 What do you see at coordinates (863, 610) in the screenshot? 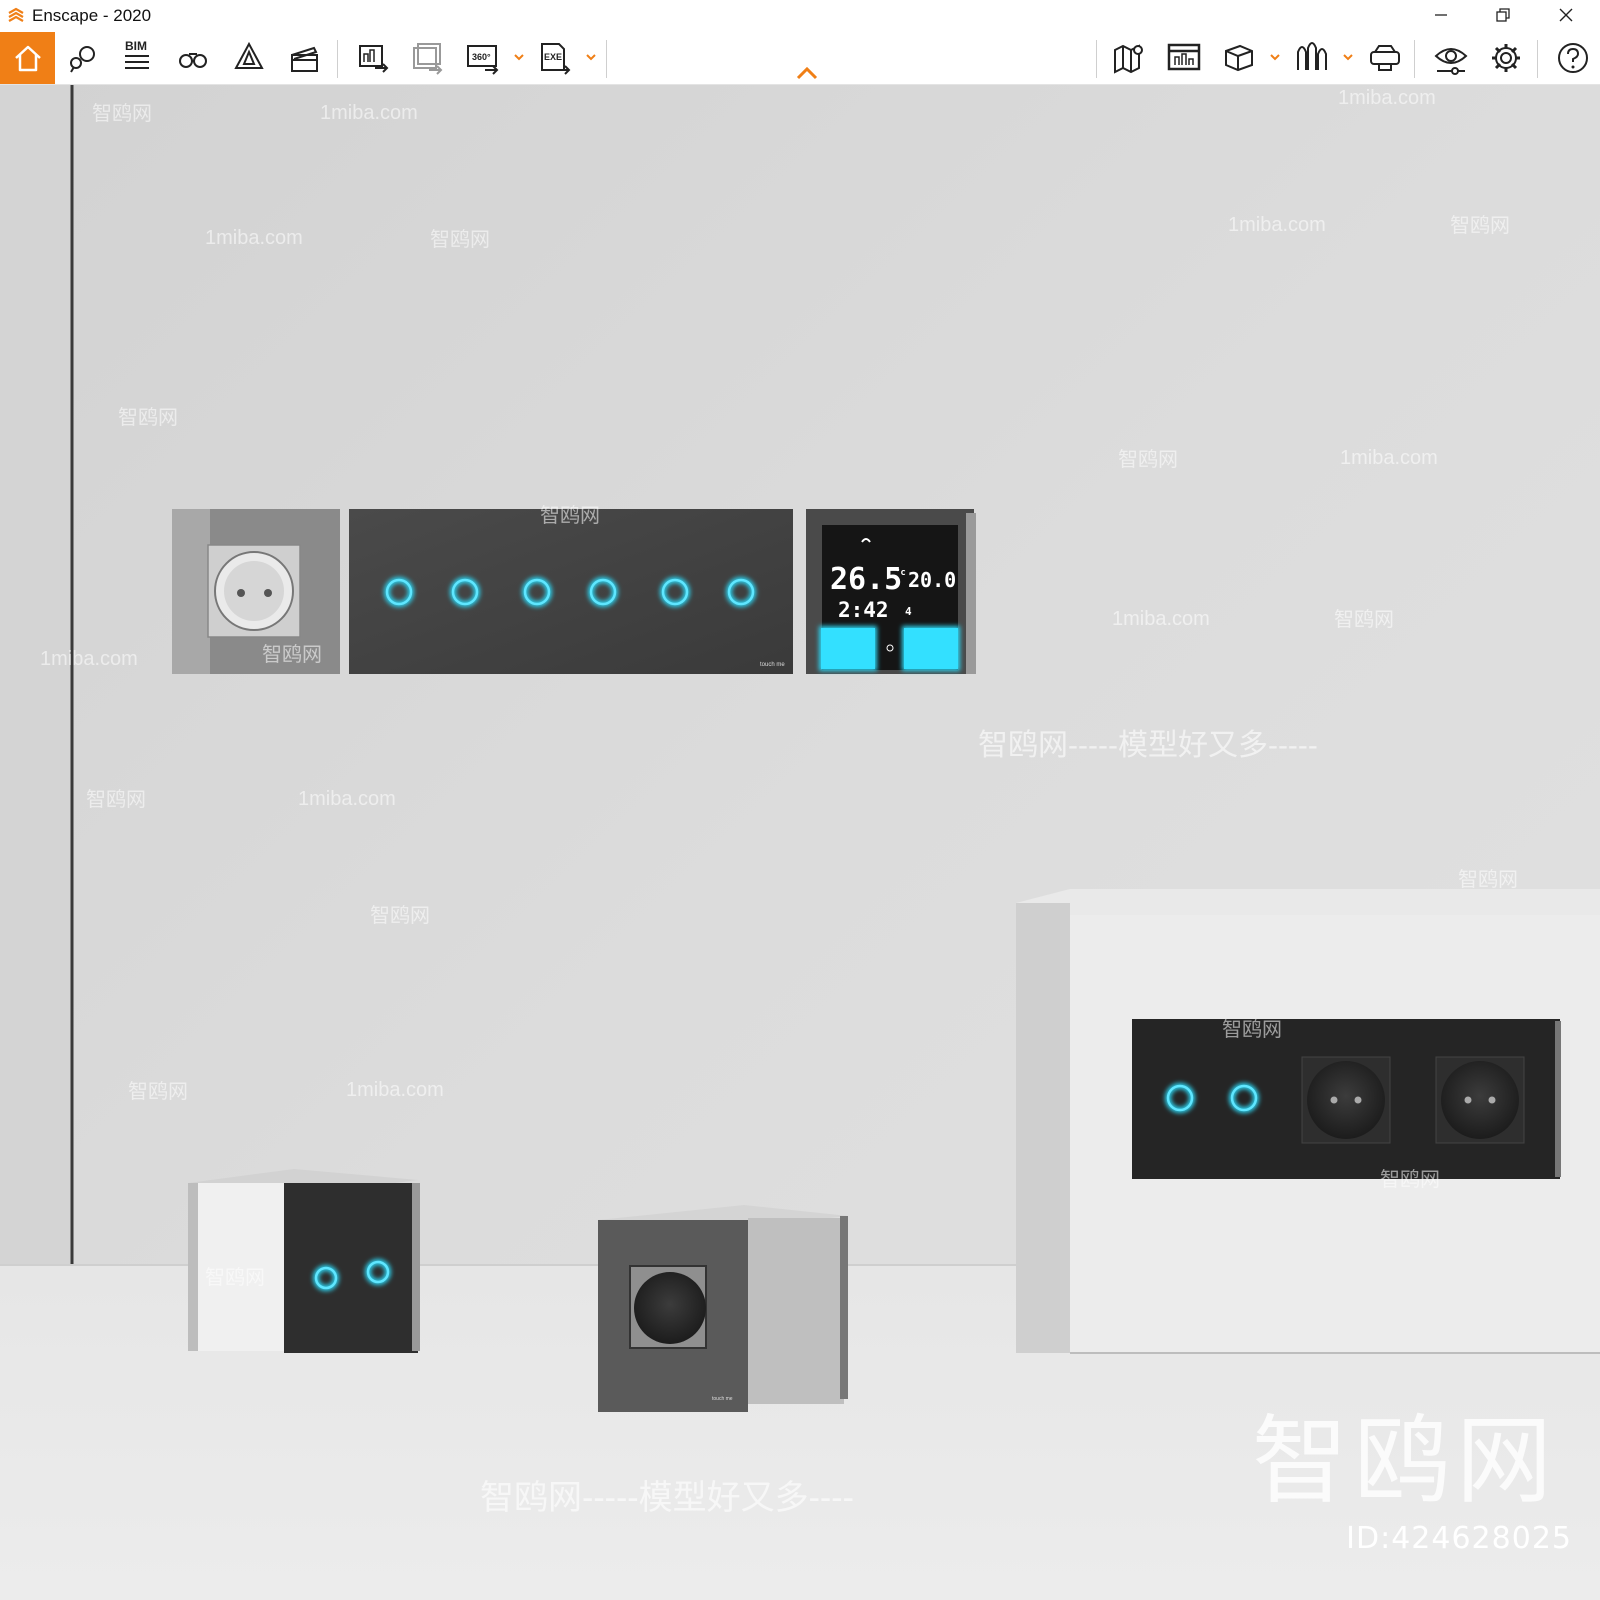
I see `thermostat-time: 2:42` at bounding box center [863, 610].